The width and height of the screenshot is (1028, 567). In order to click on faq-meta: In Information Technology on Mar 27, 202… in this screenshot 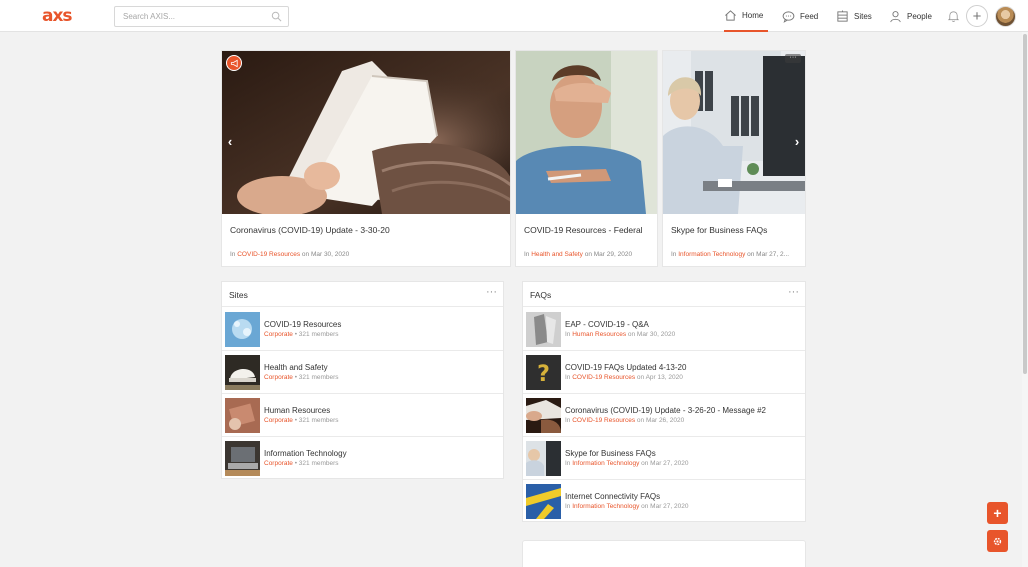, I will do `click(626, 506)`.